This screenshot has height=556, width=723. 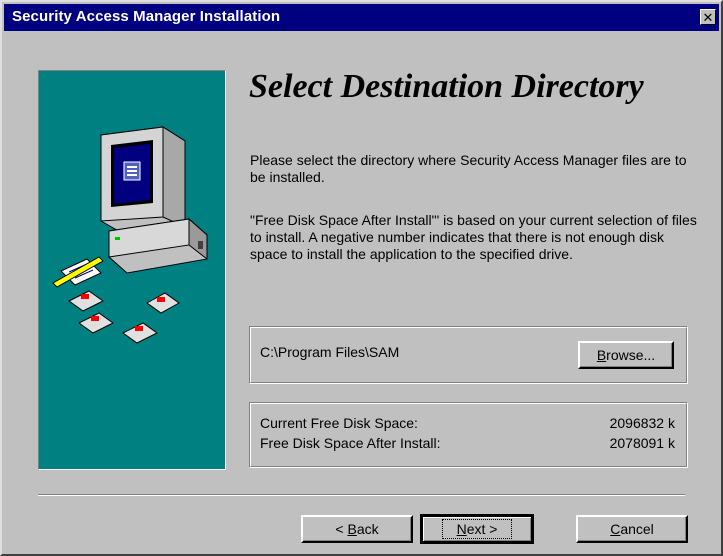 What do you see at coordinates (361, 495) in the screenshot?
I see `button-divider` at bounding box center [361, 495].